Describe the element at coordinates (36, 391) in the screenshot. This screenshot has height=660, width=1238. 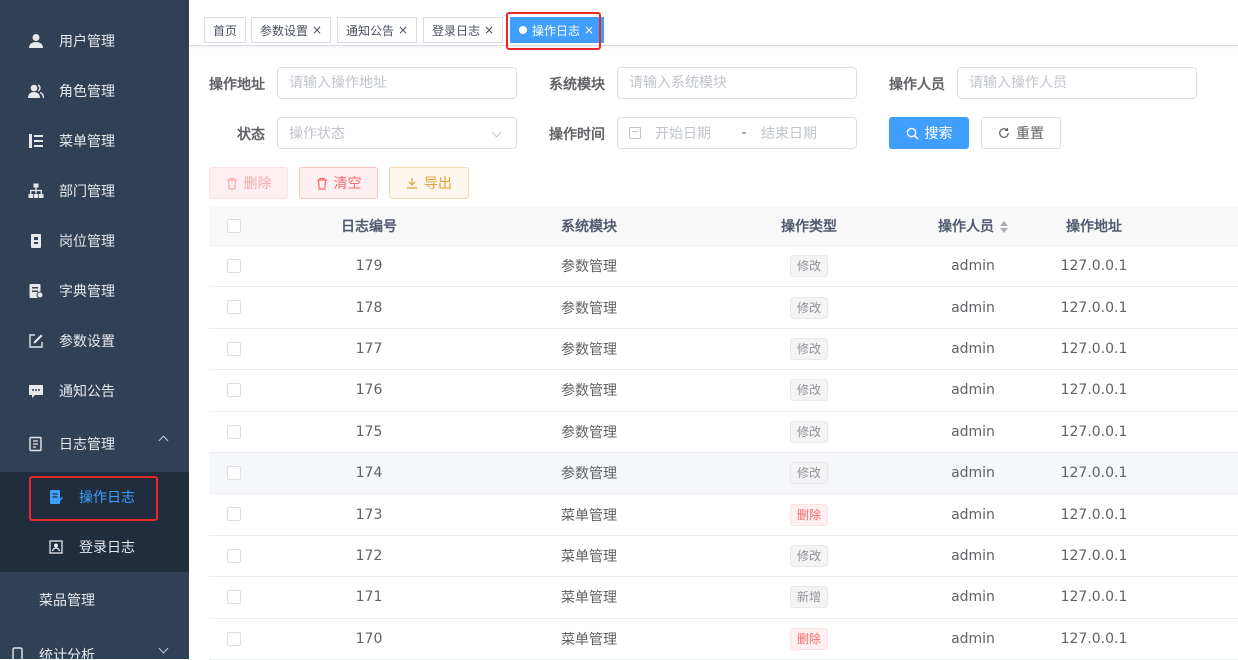
I see `message-icon` at that location.